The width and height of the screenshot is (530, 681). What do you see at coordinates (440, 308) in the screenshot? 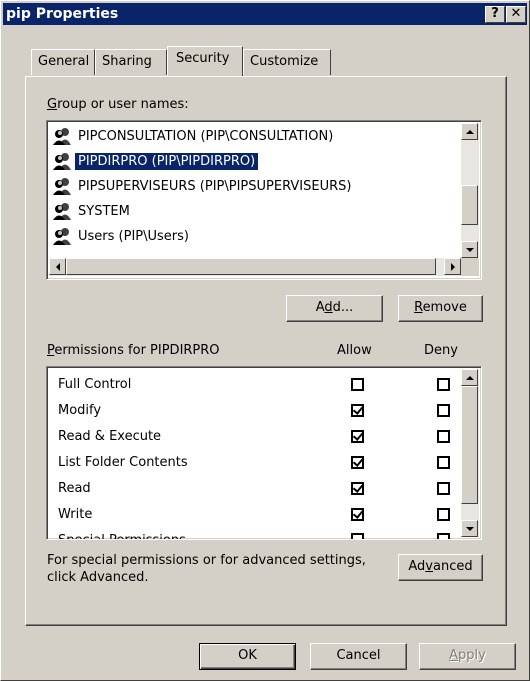
I see `remove-button: Remove` at bounding box center [440, 308].